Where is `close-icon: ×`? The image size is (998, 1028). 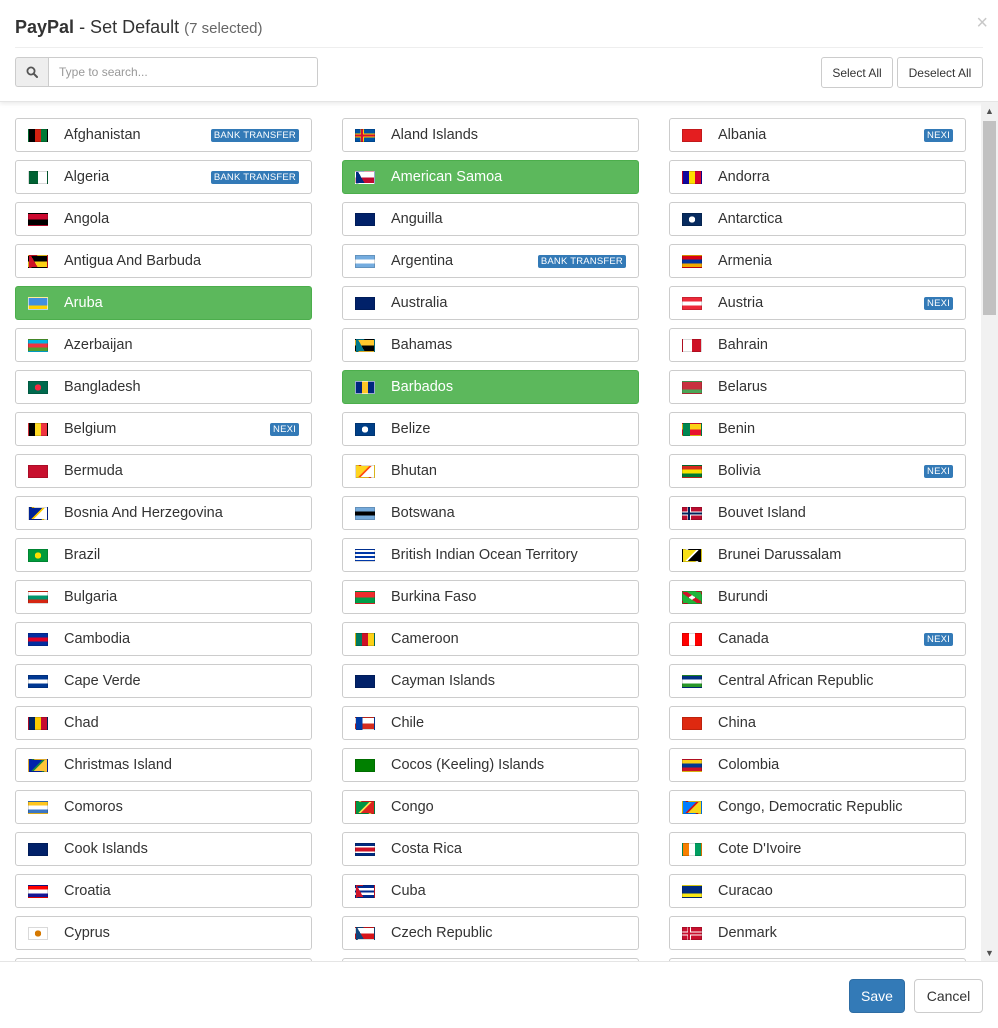 close-icon: × is located at coordinates (982, 23).